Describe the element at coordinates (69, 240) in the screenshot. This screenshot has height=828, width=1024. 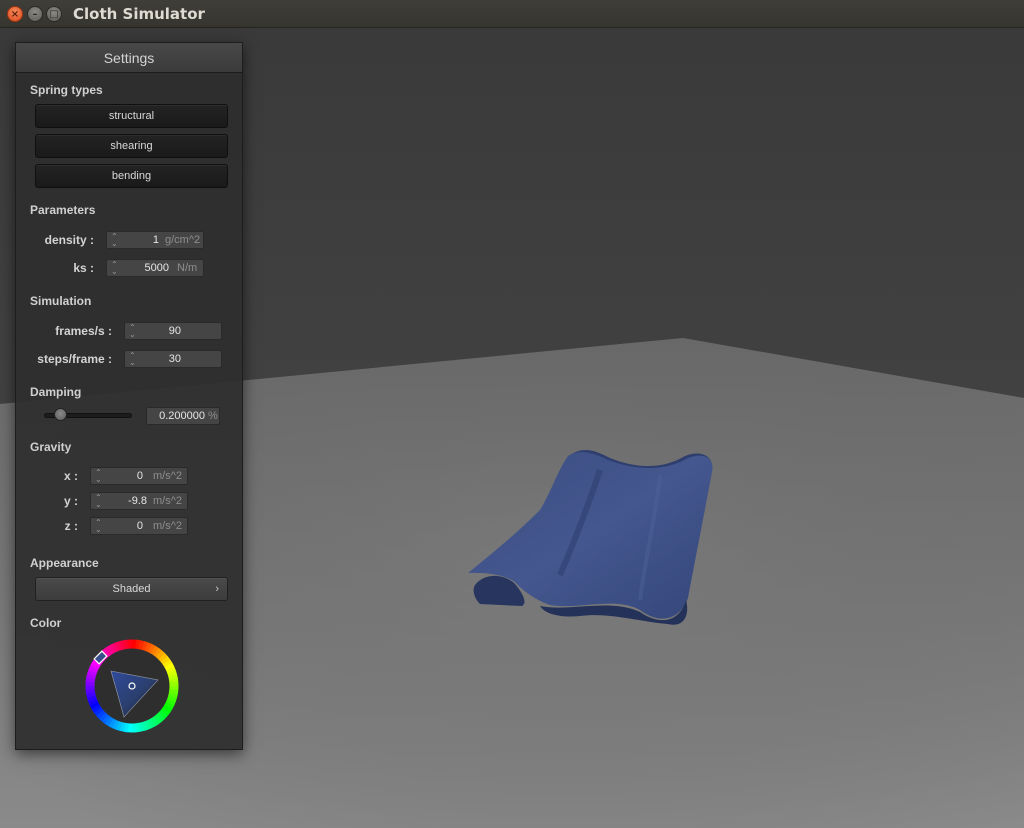
I see `density-label: density :` at that location.